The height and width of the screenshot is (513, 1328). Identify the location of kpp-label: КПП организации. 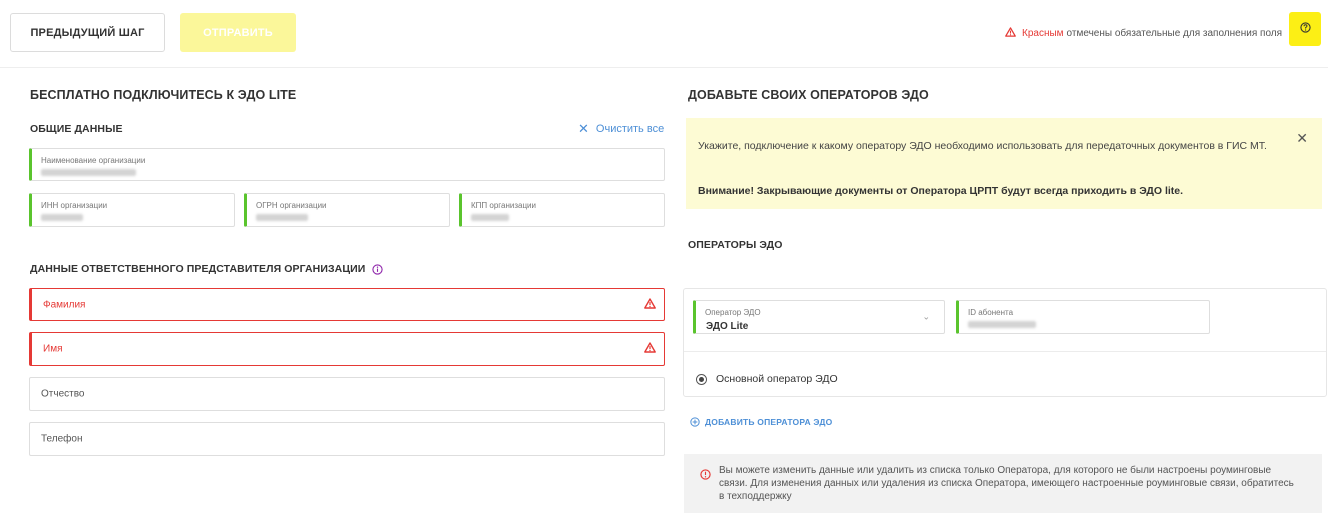
(503, 205).